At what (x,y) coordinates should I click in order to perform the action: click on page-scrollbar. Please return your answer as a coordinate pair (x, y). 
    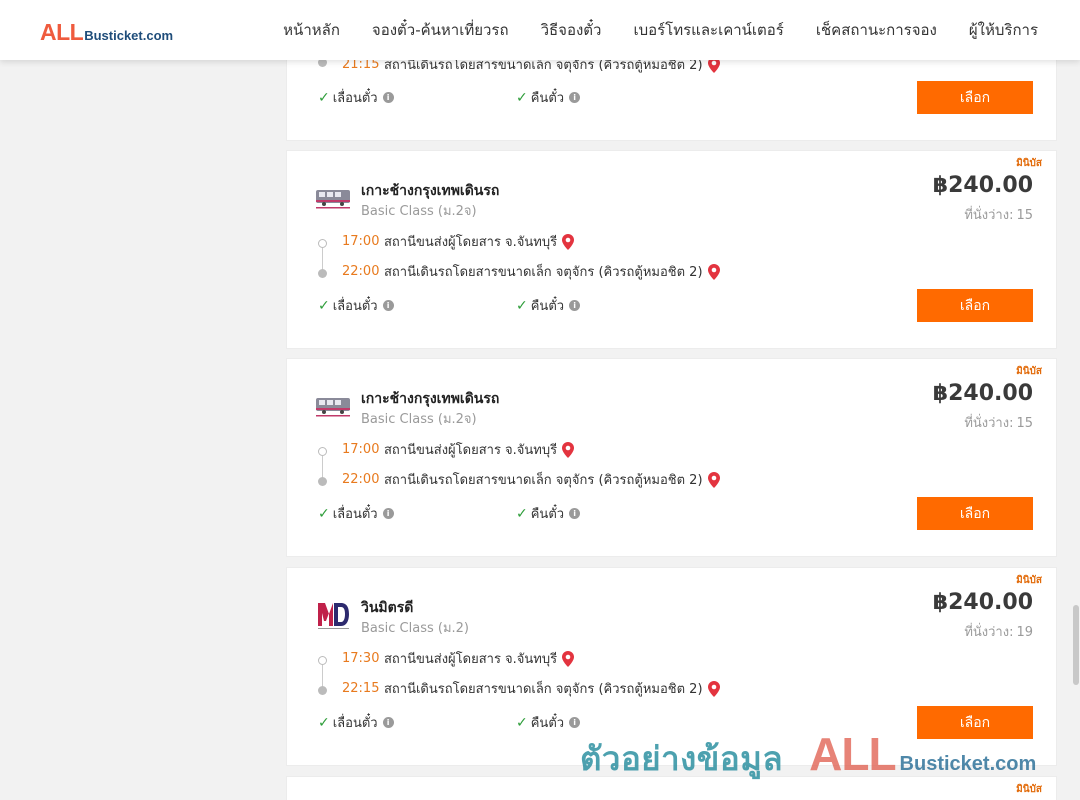
    Looking at the image, I should click on (1076, 400).